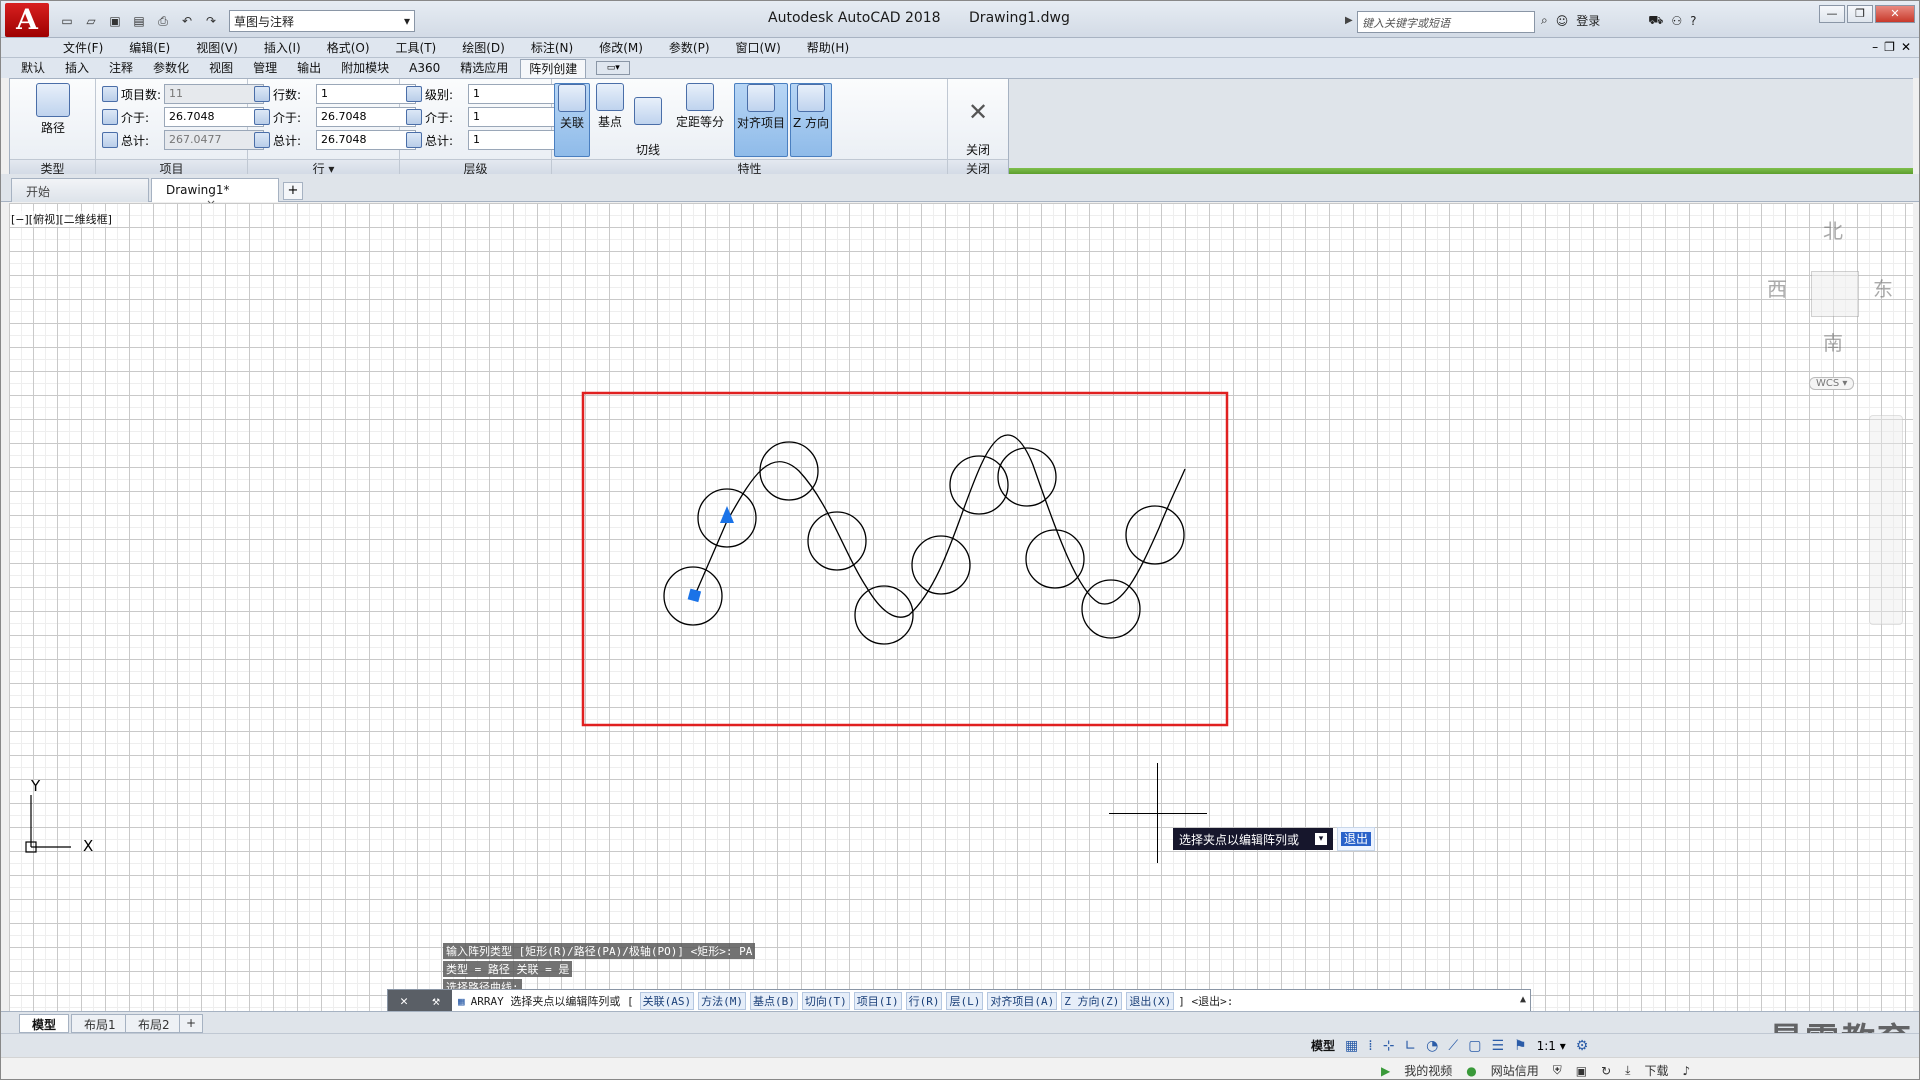  Describe the element at coordinates (91, 21) in the screenshot. I see `open-file-icon: ▱` at that location.